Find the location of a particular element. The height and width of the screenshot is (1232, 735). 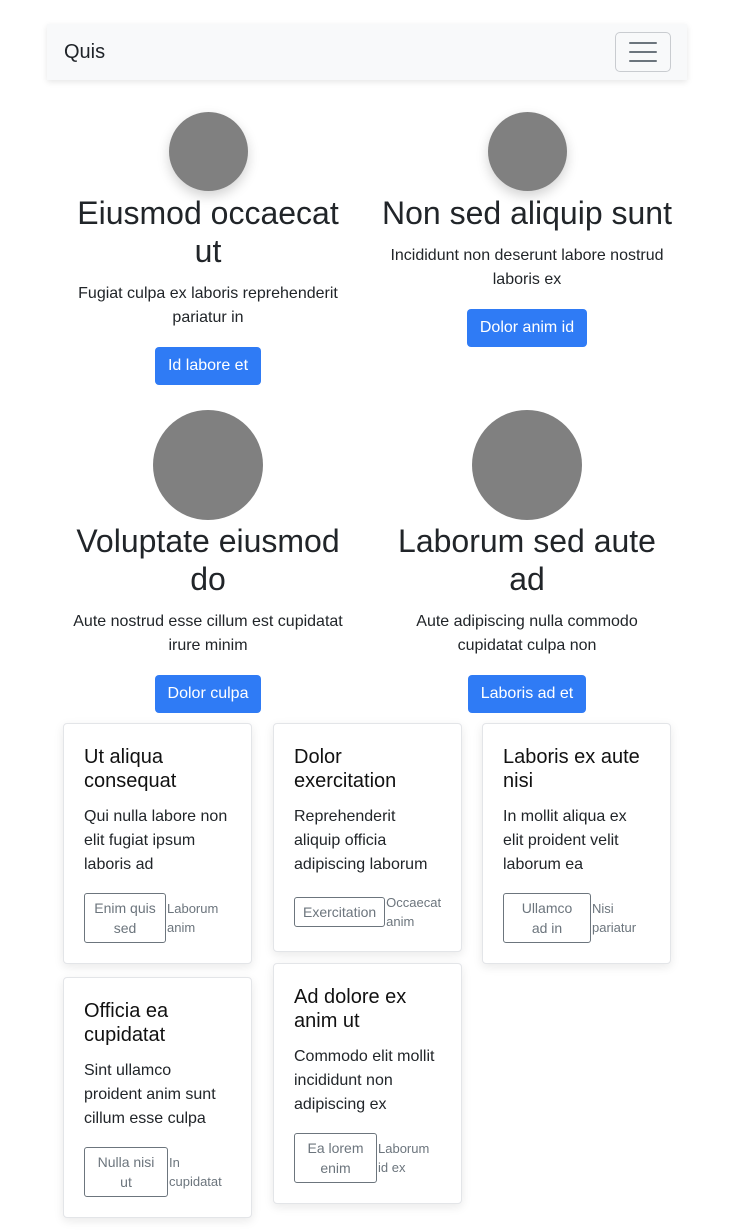

card-button: Nulla nisi ut is located at coordinates (126, 1172).